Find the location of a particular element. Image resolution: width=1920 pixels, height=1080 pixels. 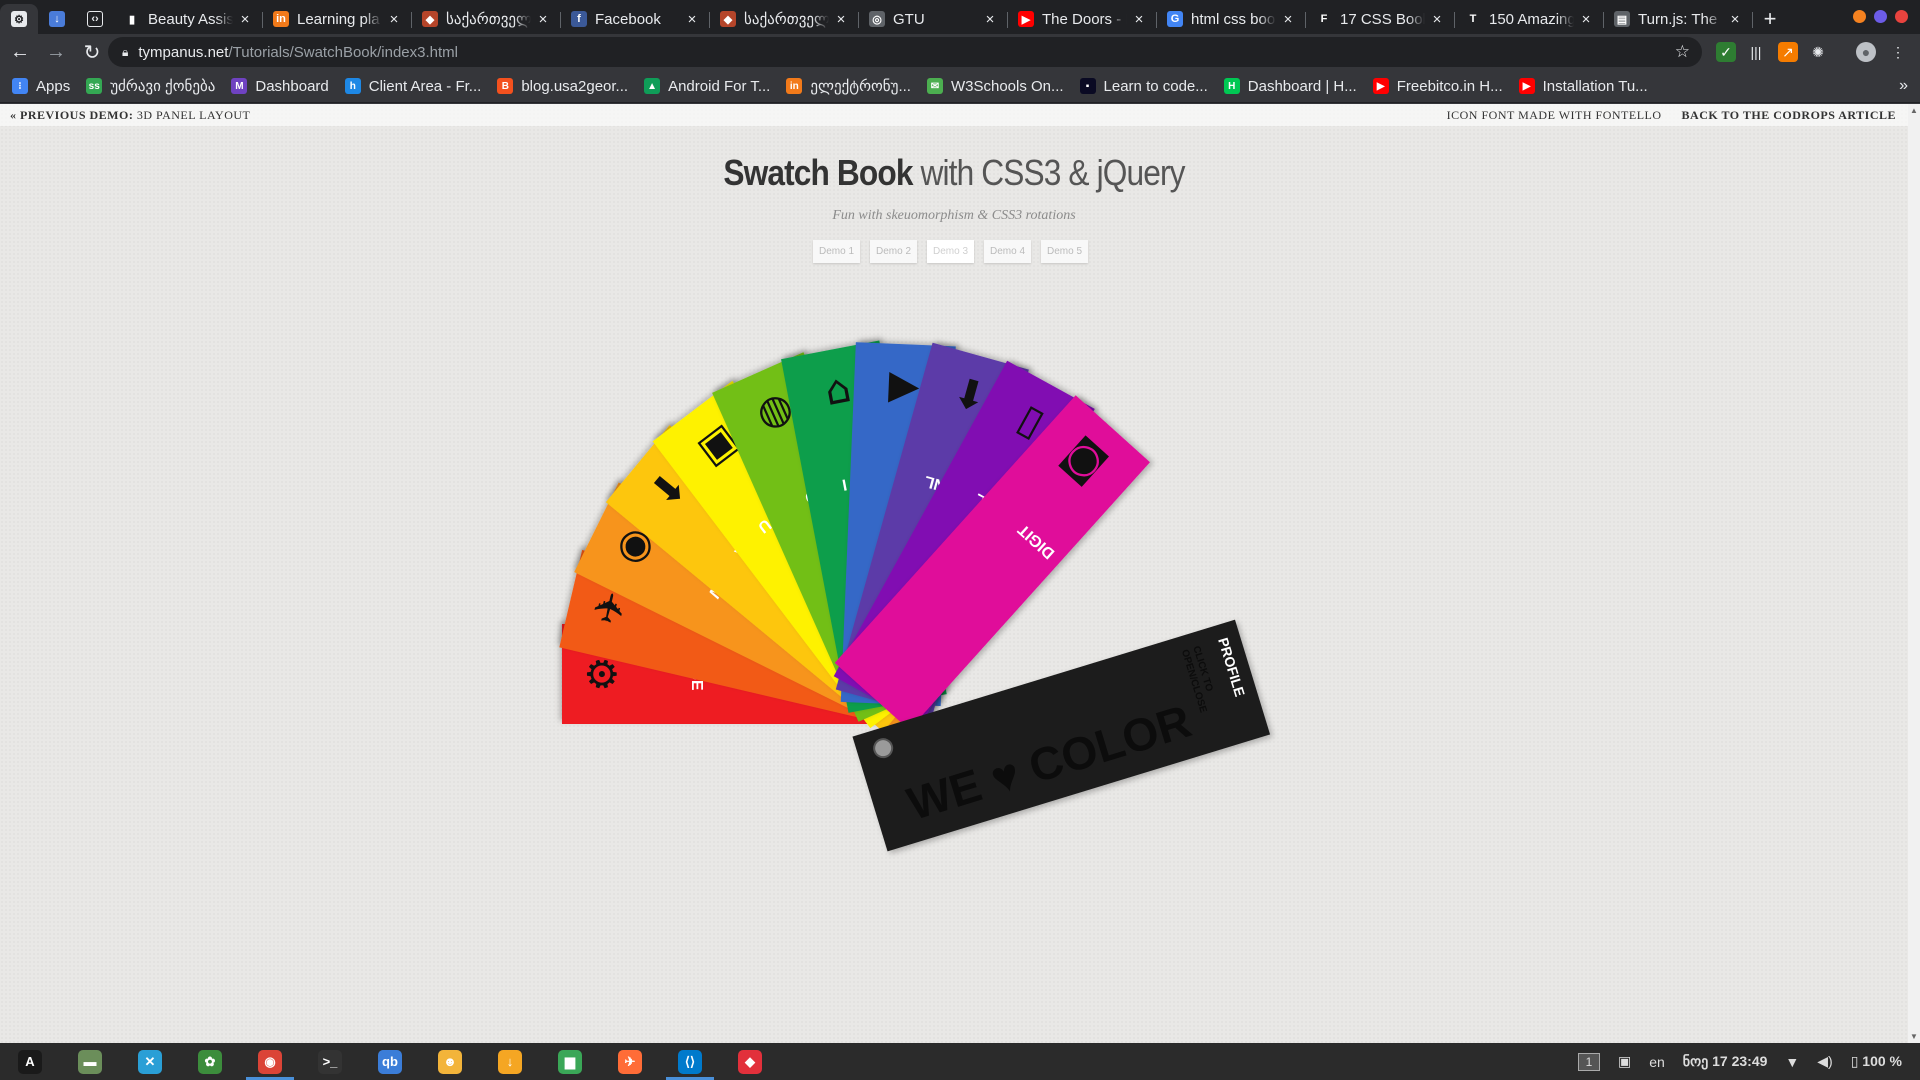

taskbar-app-bug: ✿ is located at coordinates (210, 1061).